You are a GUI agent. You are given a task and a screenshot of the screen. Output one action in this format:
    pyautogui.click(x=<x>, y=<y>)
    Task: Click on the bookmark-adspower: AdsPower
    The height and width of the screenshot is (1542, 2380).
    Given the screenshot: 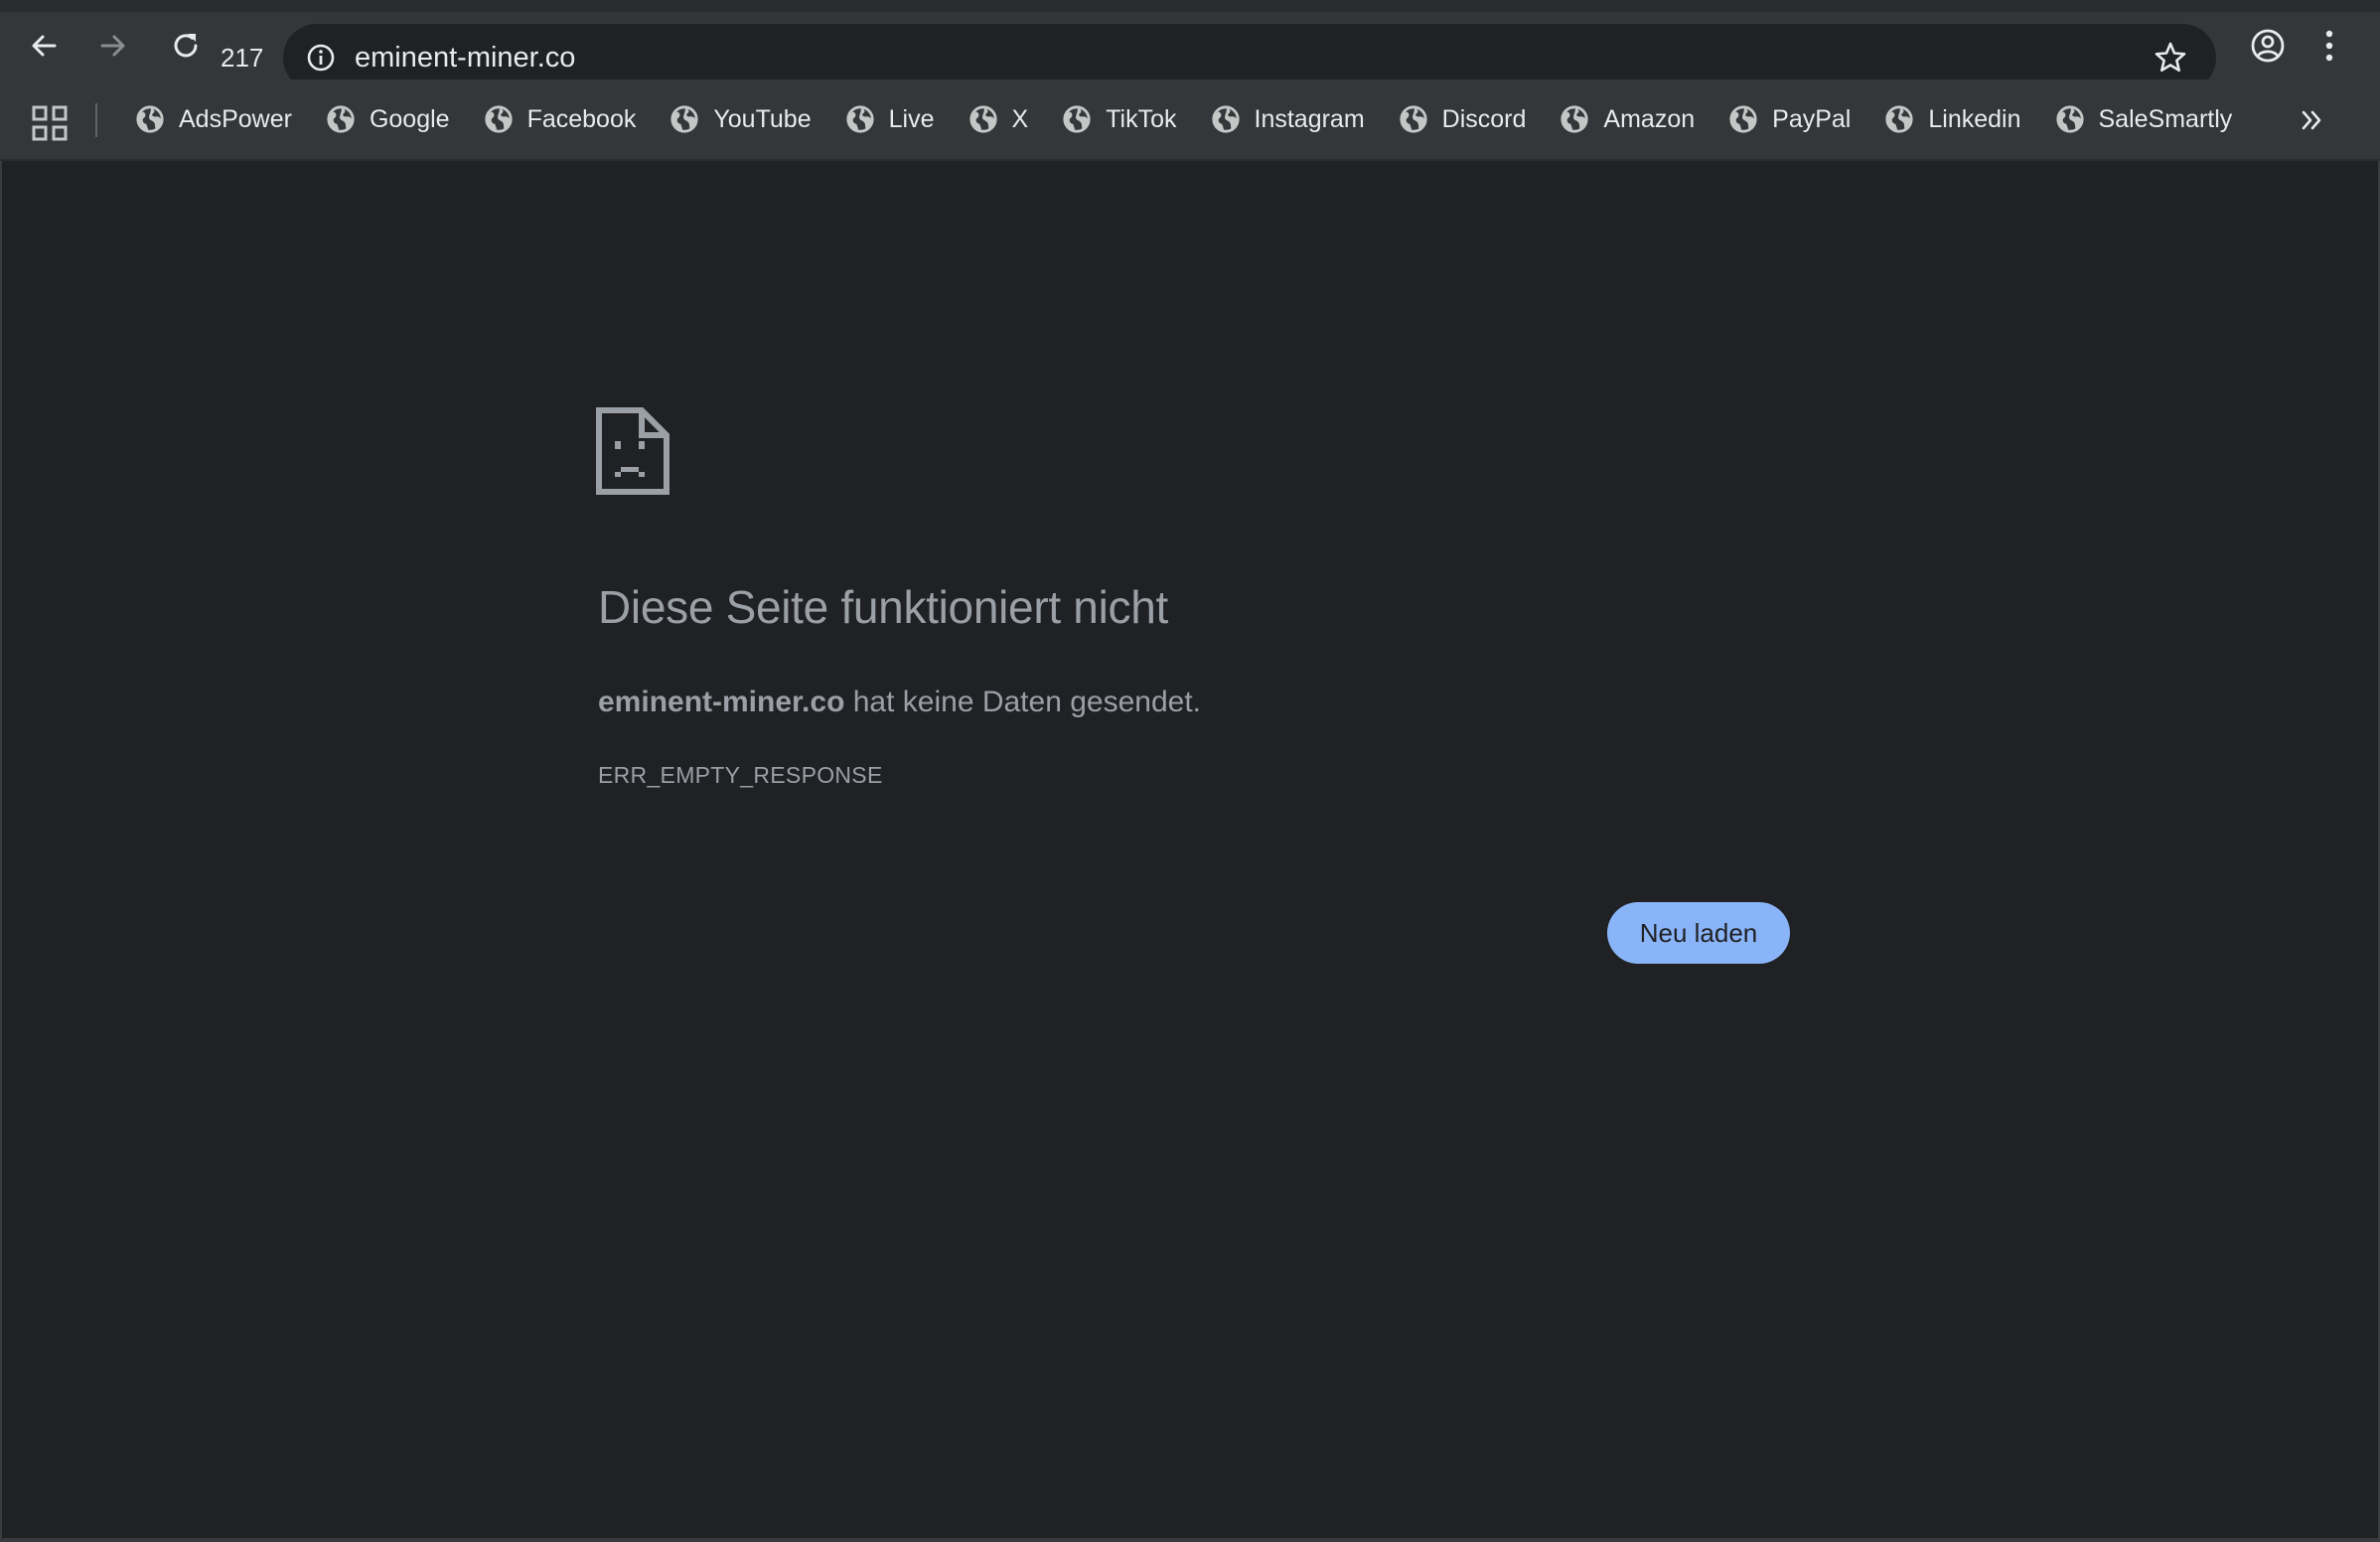 What is the action you would take?
    pyautogui.click(x=213, y=119)
    